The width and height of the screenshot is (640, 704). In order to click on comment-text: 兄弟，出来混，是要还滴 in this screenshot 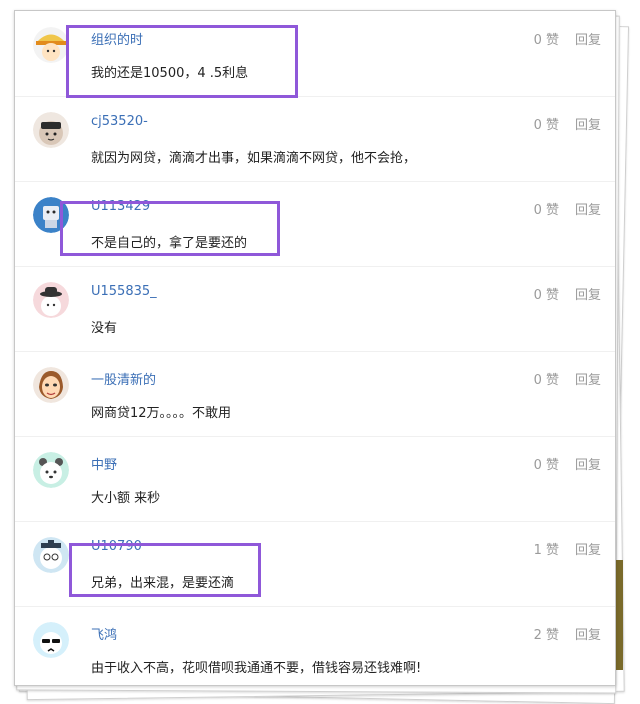, I will do `click(163, 583)`.